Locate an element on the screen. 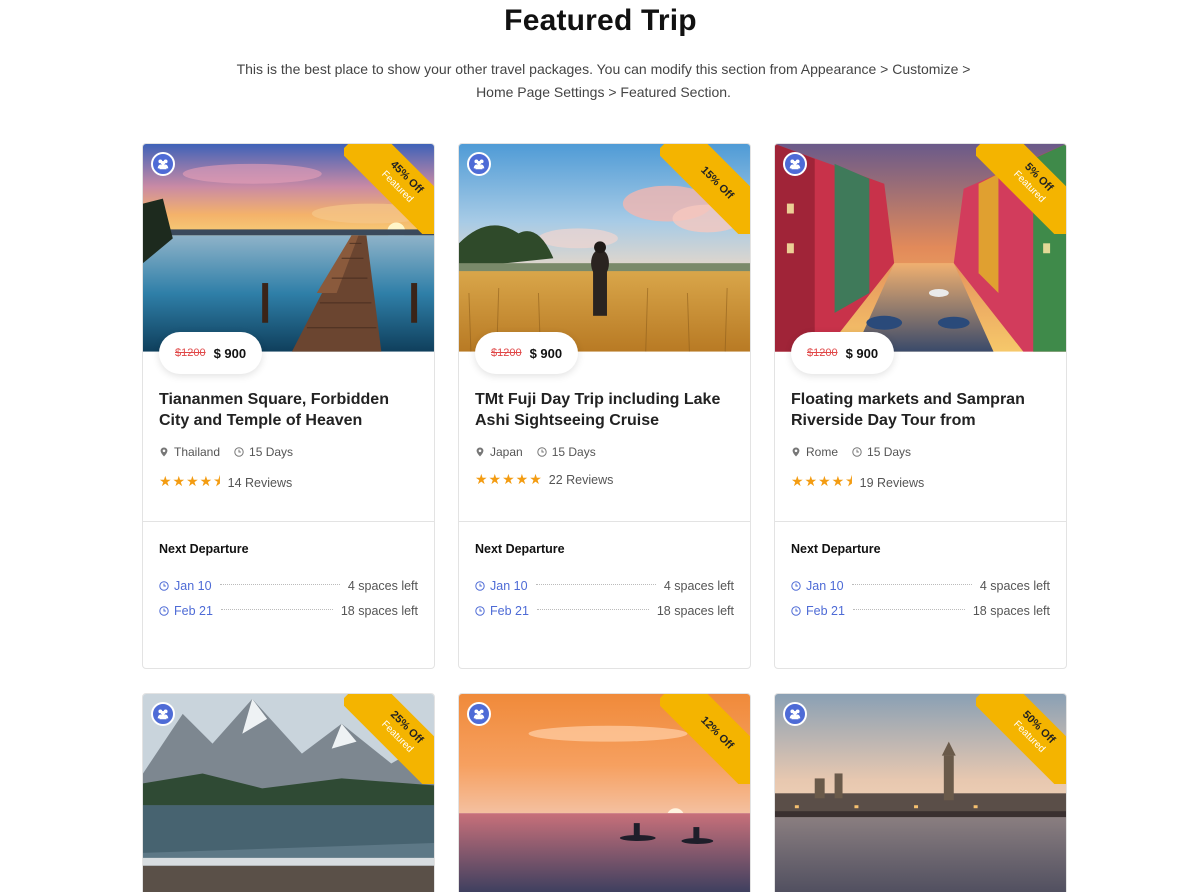 This screenshot has width=1201, height=892. trip-image-london-river: 50% Off Featured is located at coordinates (920, 793).